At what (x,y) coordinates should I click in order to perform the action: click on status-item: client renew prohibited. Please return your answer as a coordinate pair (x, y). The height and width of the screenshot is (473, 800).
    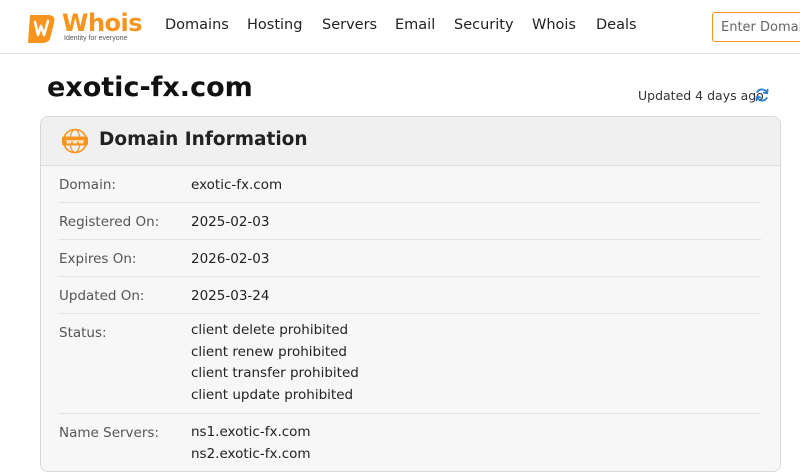
    Looking at the image, I should click on (269, 351).